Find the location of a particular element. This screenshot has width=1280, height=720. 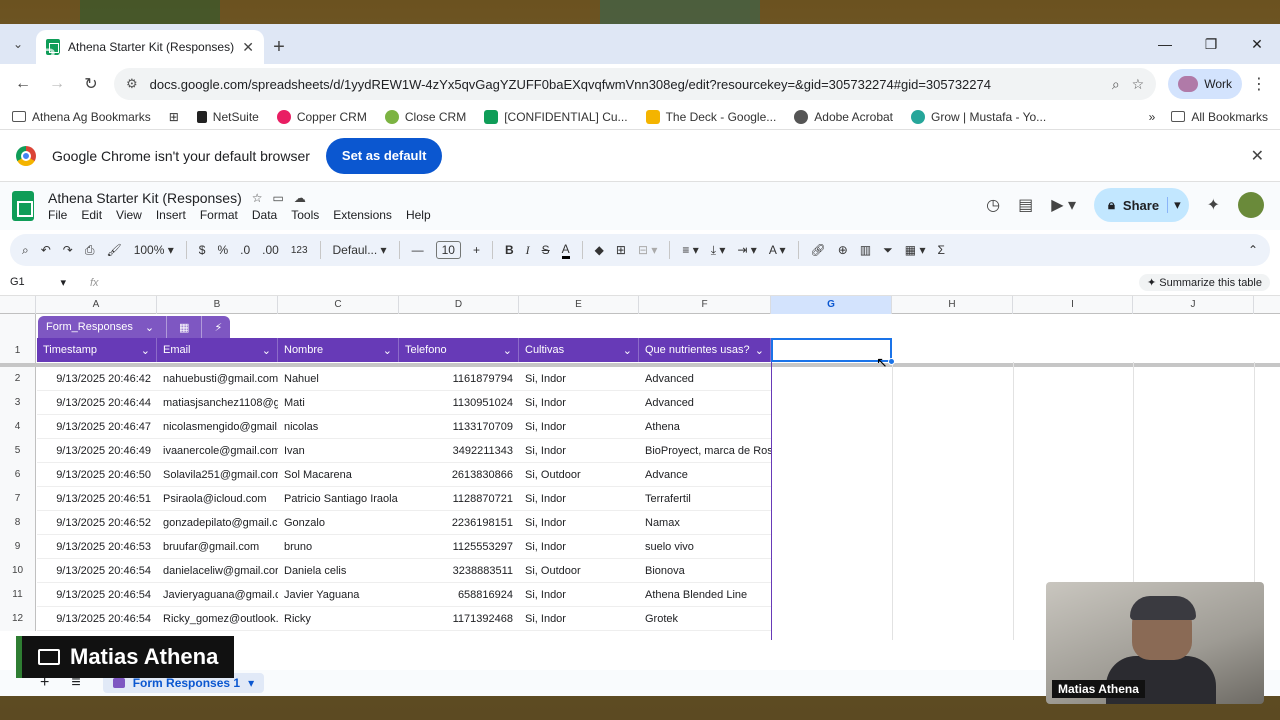

menu-file: File is located at coordinates (57, 215).